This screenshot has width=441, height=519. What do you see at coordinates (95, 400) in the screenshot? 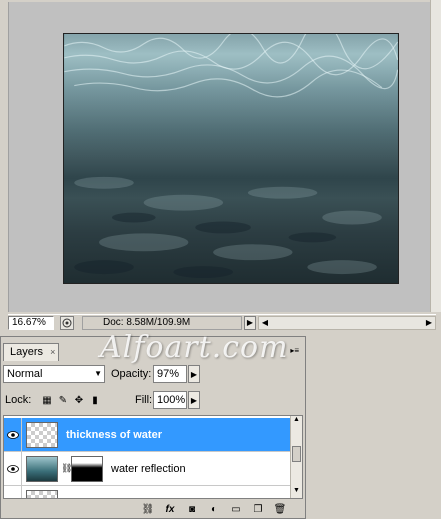
I see `lock-all-icon: ▮` at bounding box center [95, 400].